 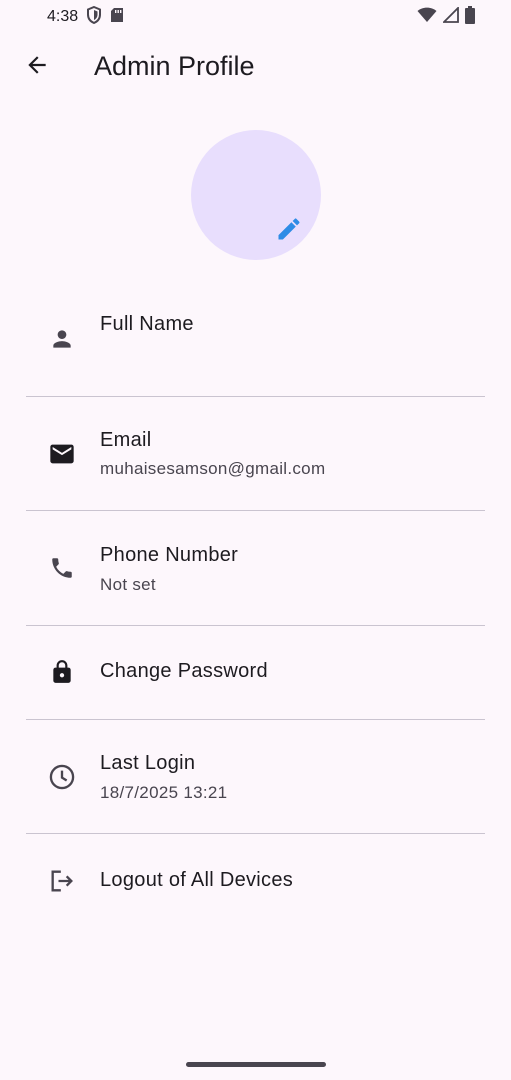 What do you see at coordinates (63, 16) in the screenshot?
I see `status-time: 4:38` at bounding box center [63, 16].